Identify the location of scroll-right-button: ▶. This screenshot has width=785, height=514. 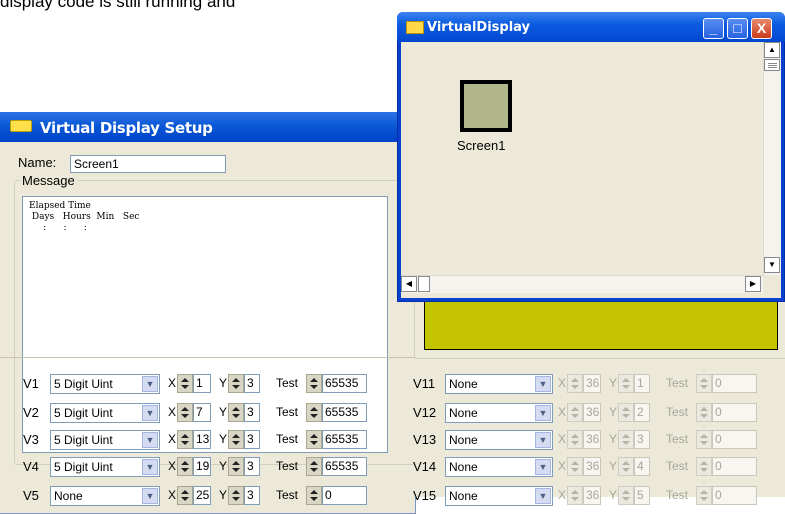
(753, 284).